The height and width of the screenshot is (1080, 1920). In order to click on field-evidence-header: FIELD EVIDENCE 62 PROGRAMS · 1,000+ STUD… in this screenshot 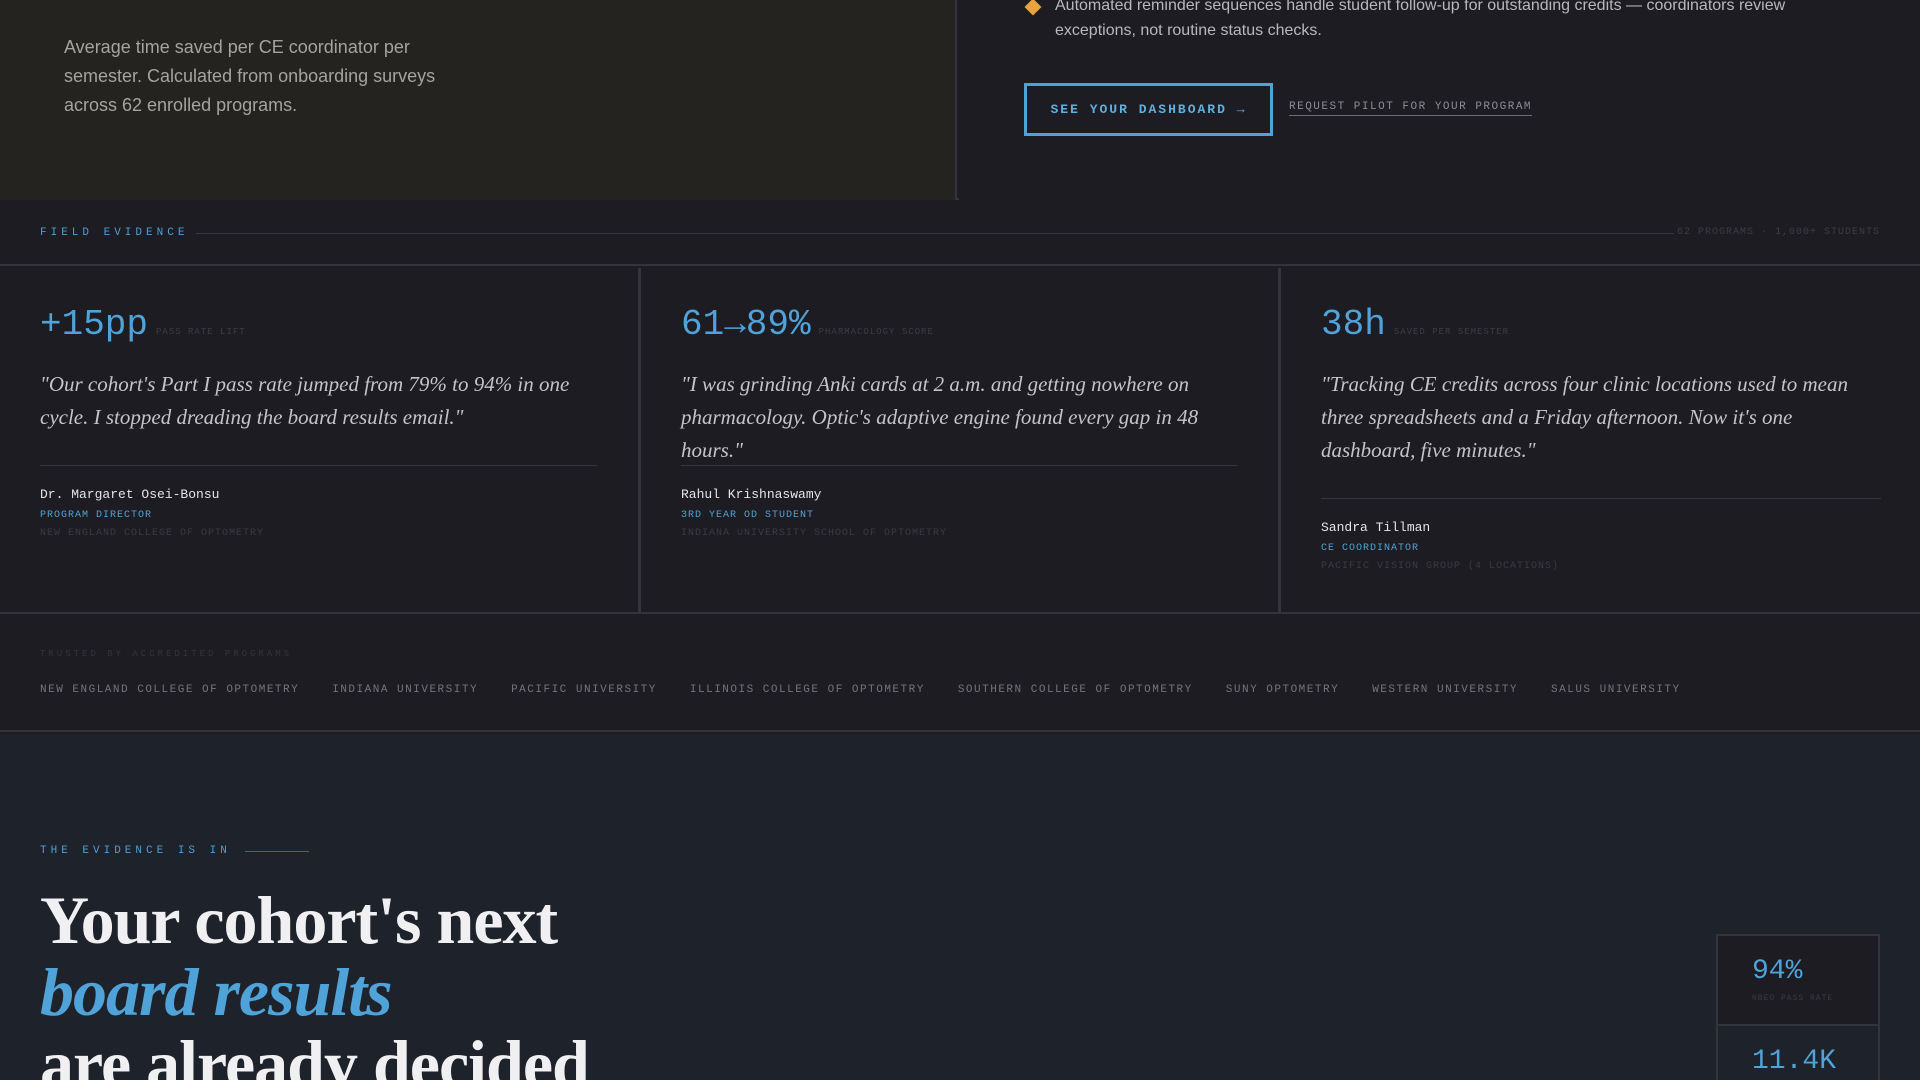, I will do `click(960, 234)`.